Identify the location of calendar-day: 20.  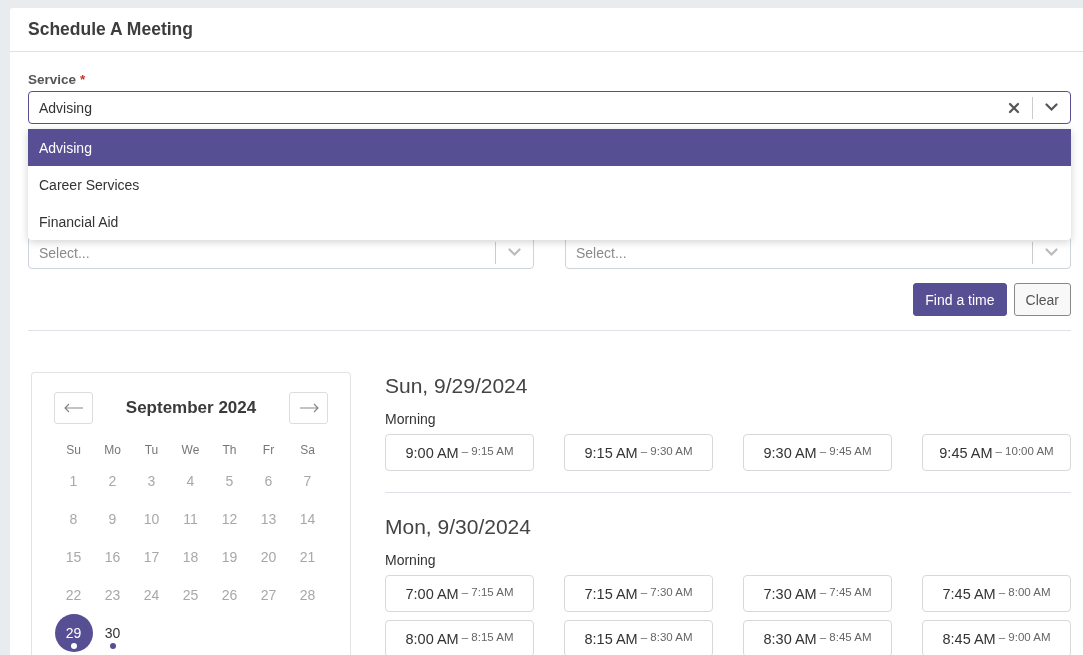
(268, 557).